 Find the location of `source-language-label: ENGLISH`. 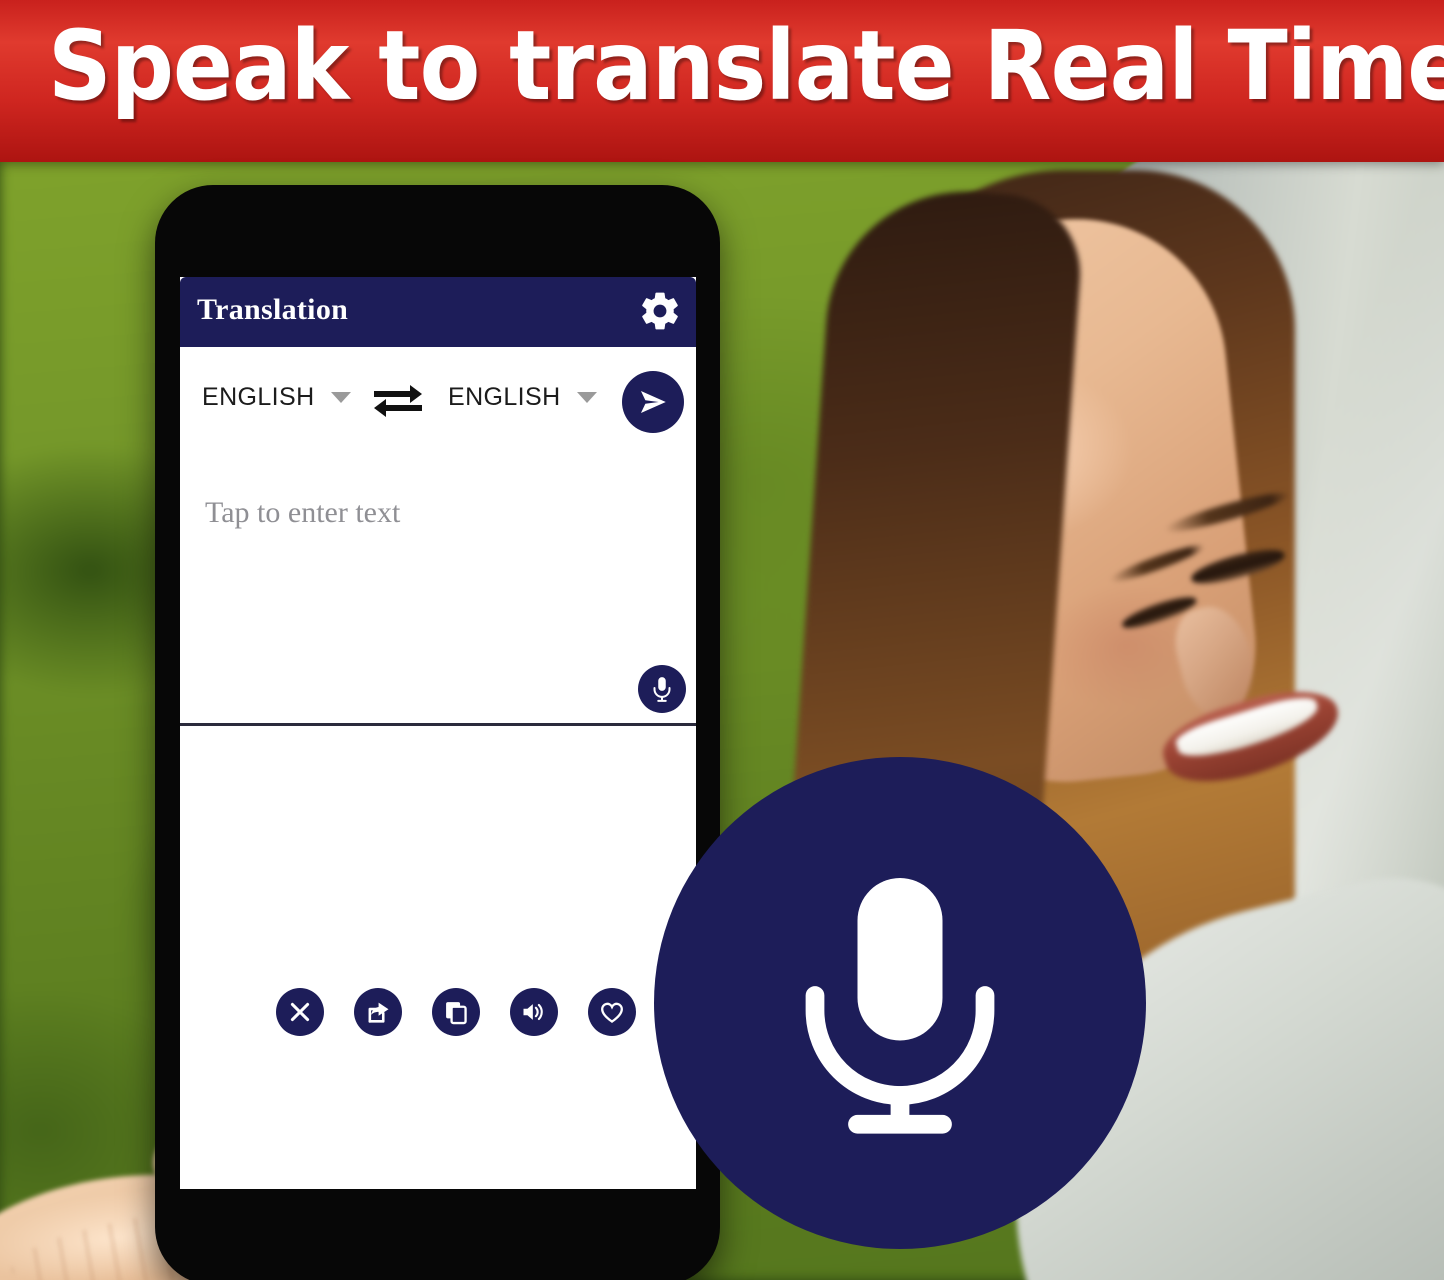

source-language-label: ENGLISH is located at coordinates (258, 397).